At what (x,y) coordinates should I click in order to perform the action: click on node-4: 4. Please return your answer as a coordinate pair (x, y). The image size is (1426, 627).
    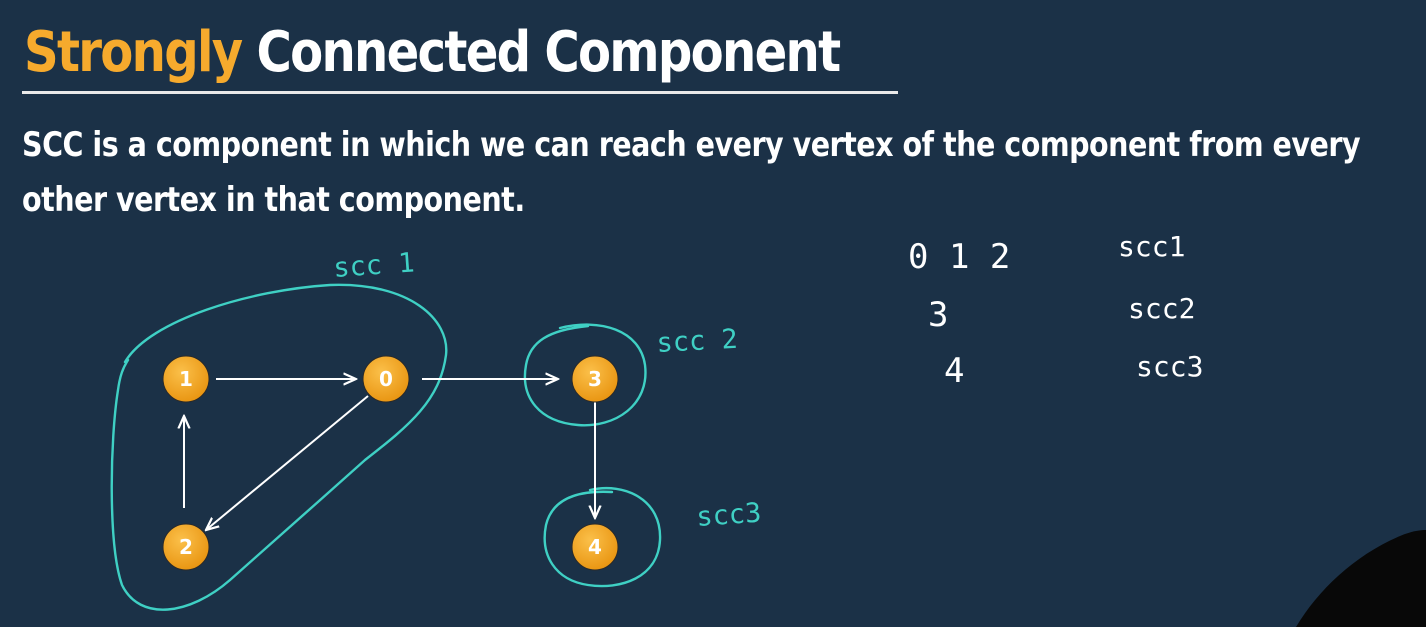
    Looking at the image, I should click on (595, 547).